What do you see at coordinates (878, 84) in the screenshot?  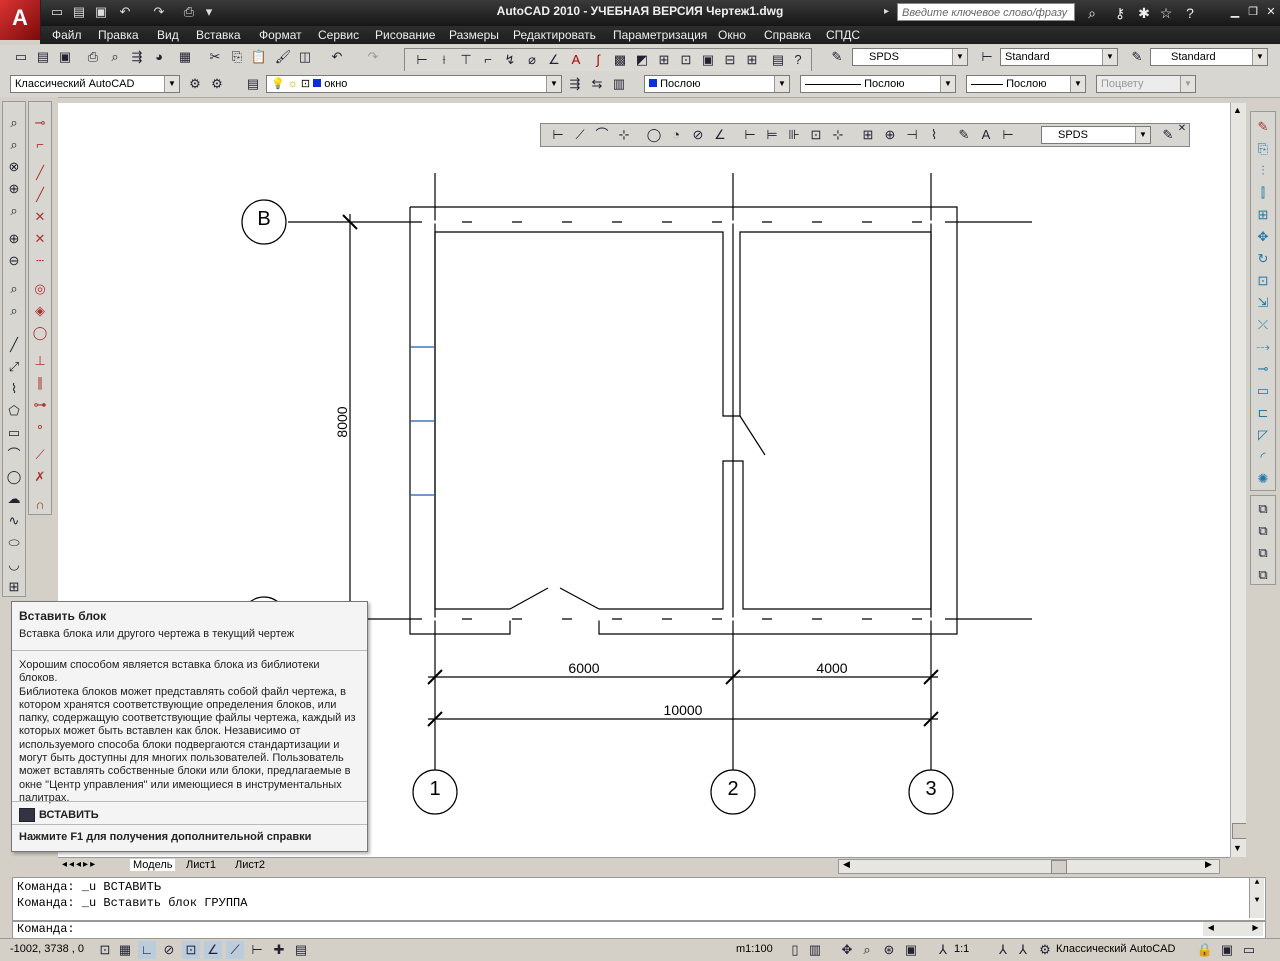 I see `linetype-select: Послою ▼` at bounding box center [878, 84].